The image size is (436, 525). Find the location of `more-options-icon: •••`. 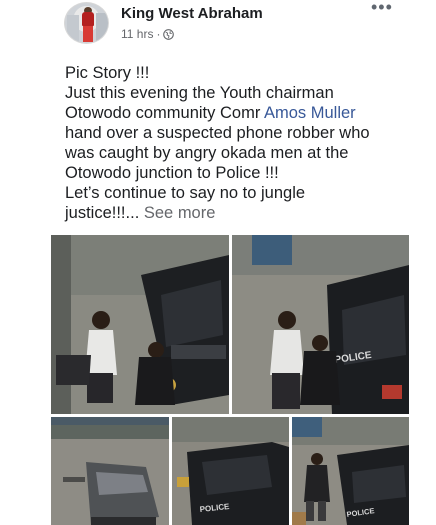

more-options-icon: ••• is located at coordinates (382, 8).